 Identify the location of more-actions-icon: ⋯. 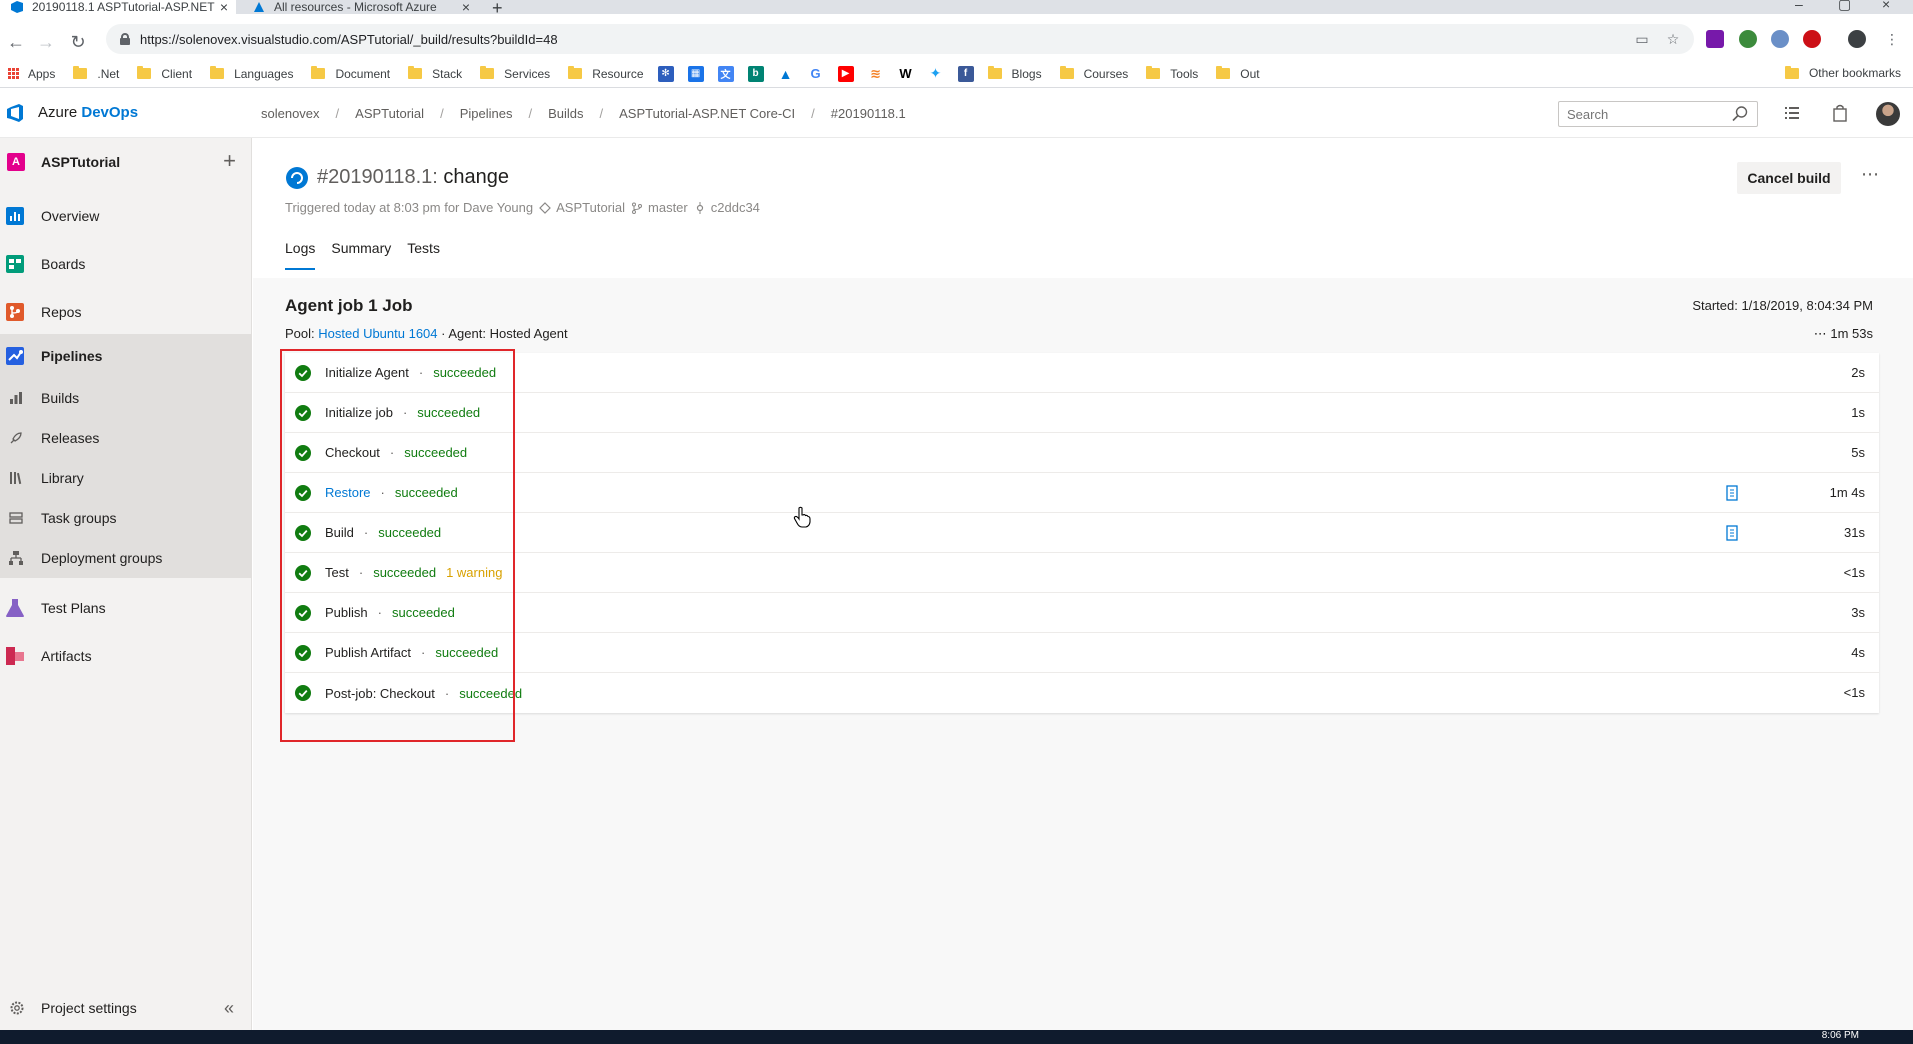
(1870, 174).